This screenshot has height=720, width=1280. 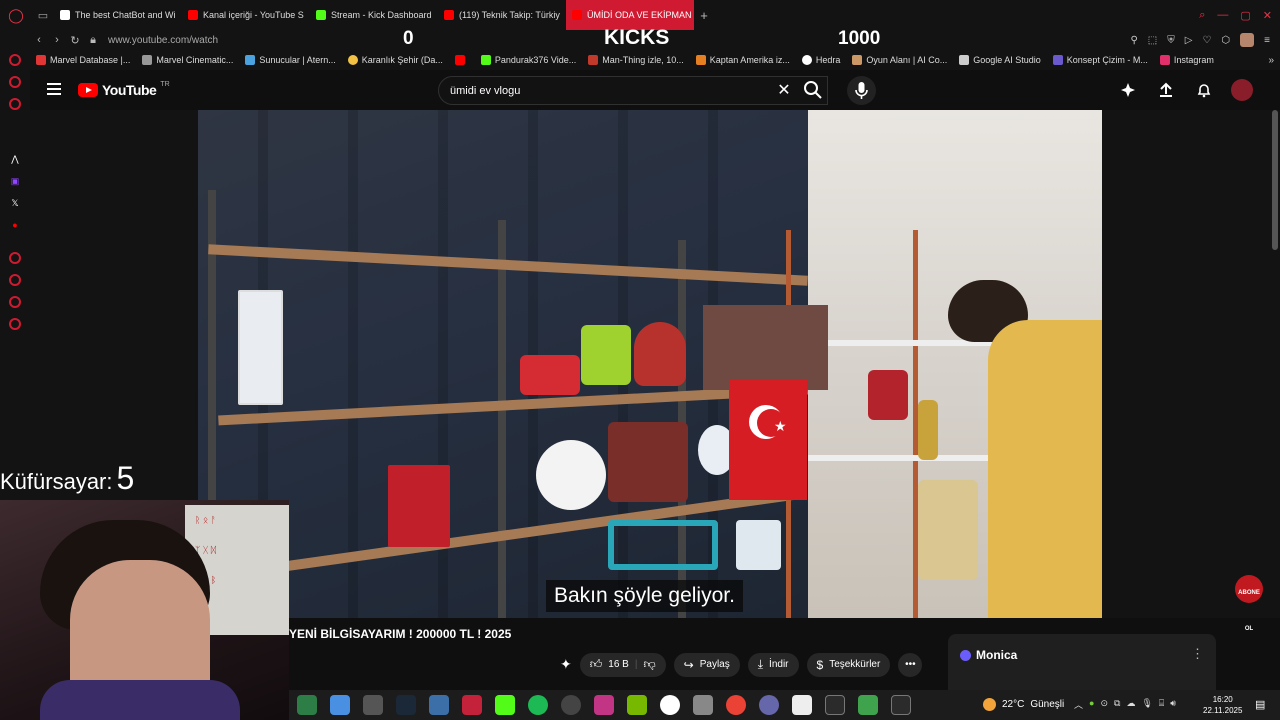 What do you see at coordinates (1225, 40) in the screenshot?
I see `extensions-icon: ⬡` at bounding box center [1225, 40].